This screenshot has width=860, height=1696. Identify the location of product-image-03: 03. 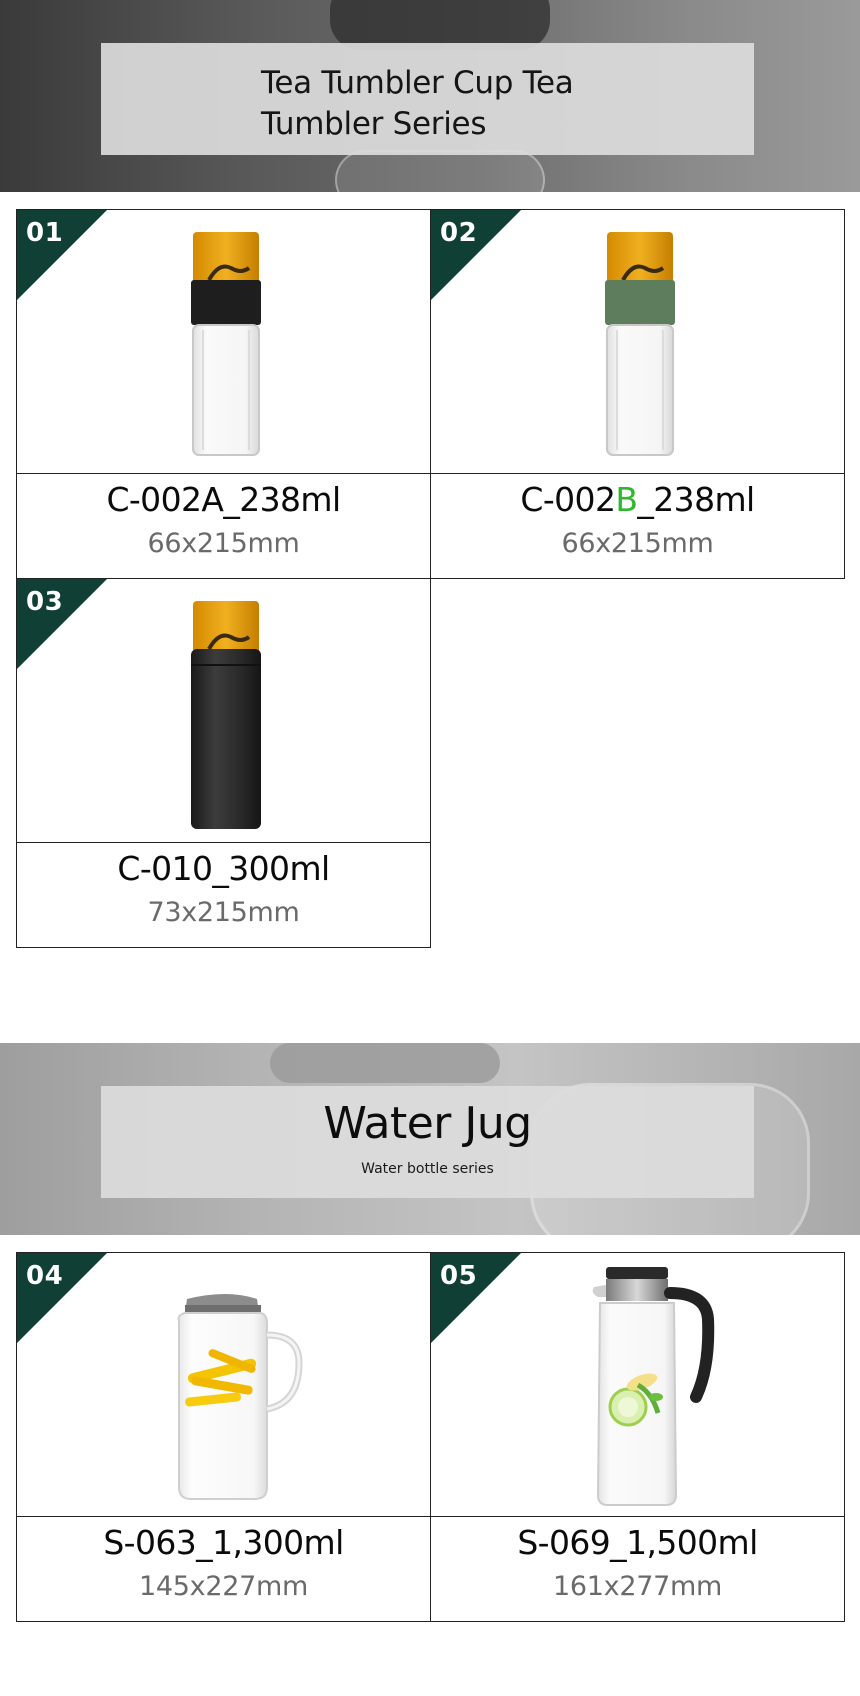
(223, 711).